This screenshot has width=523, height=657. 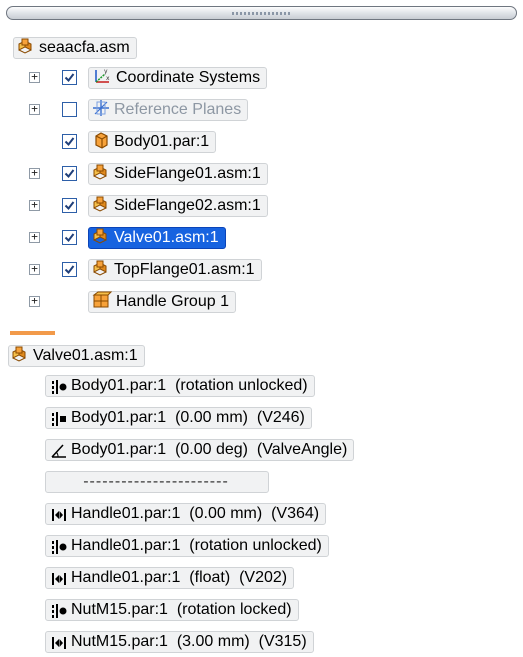 I want to click on pane-separator, so click(x=32, y=333).